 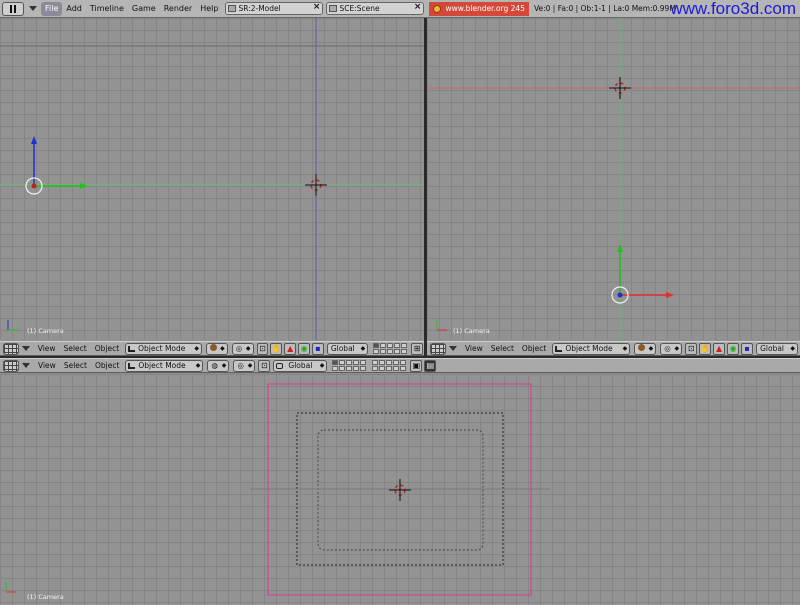 I want to click on scene-stats: Ve:0 | Fa:0 | Ob:1-1 | La:0 Mem:0.99M, so click(x=604, y=8).